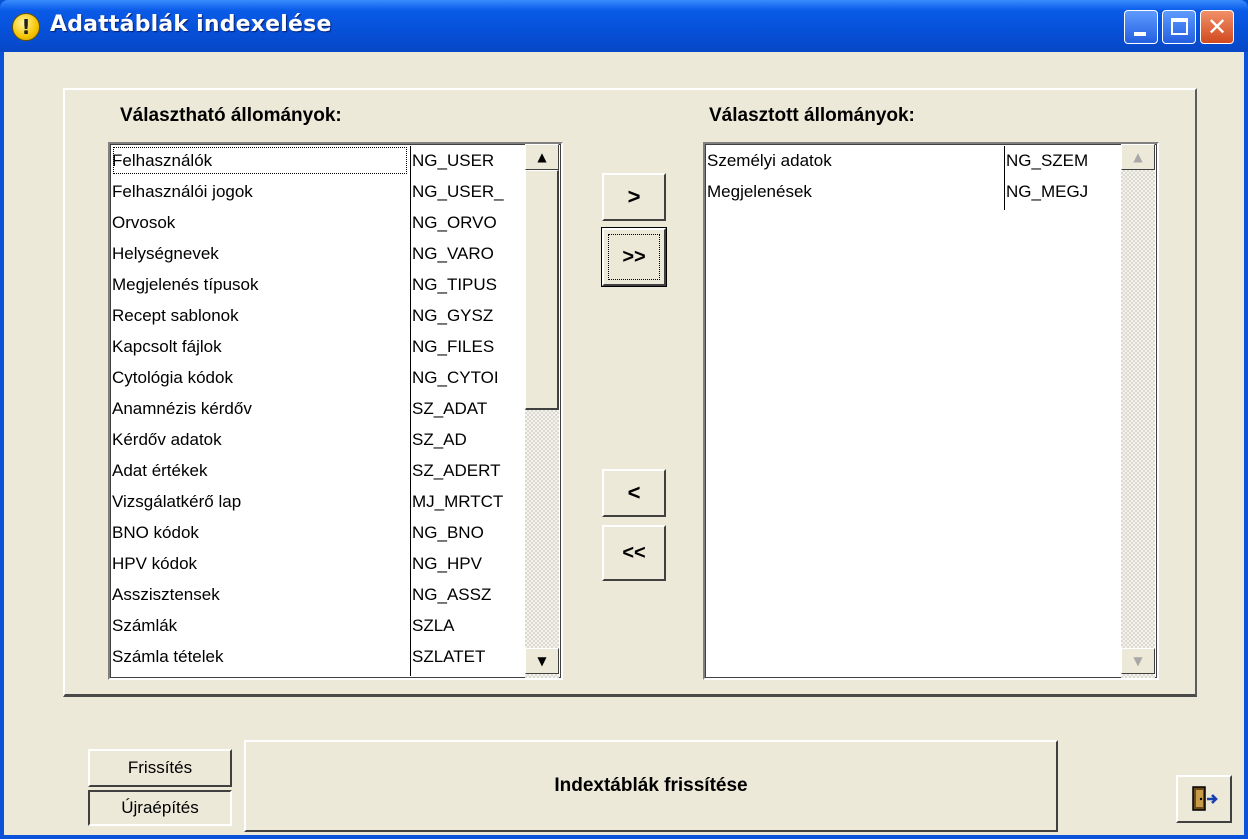  What do you see at coordinates (1138, 411) in the screenshot?
I see `selected-scrollbar: ▲ ▼` at bounding box center [1138, 411].